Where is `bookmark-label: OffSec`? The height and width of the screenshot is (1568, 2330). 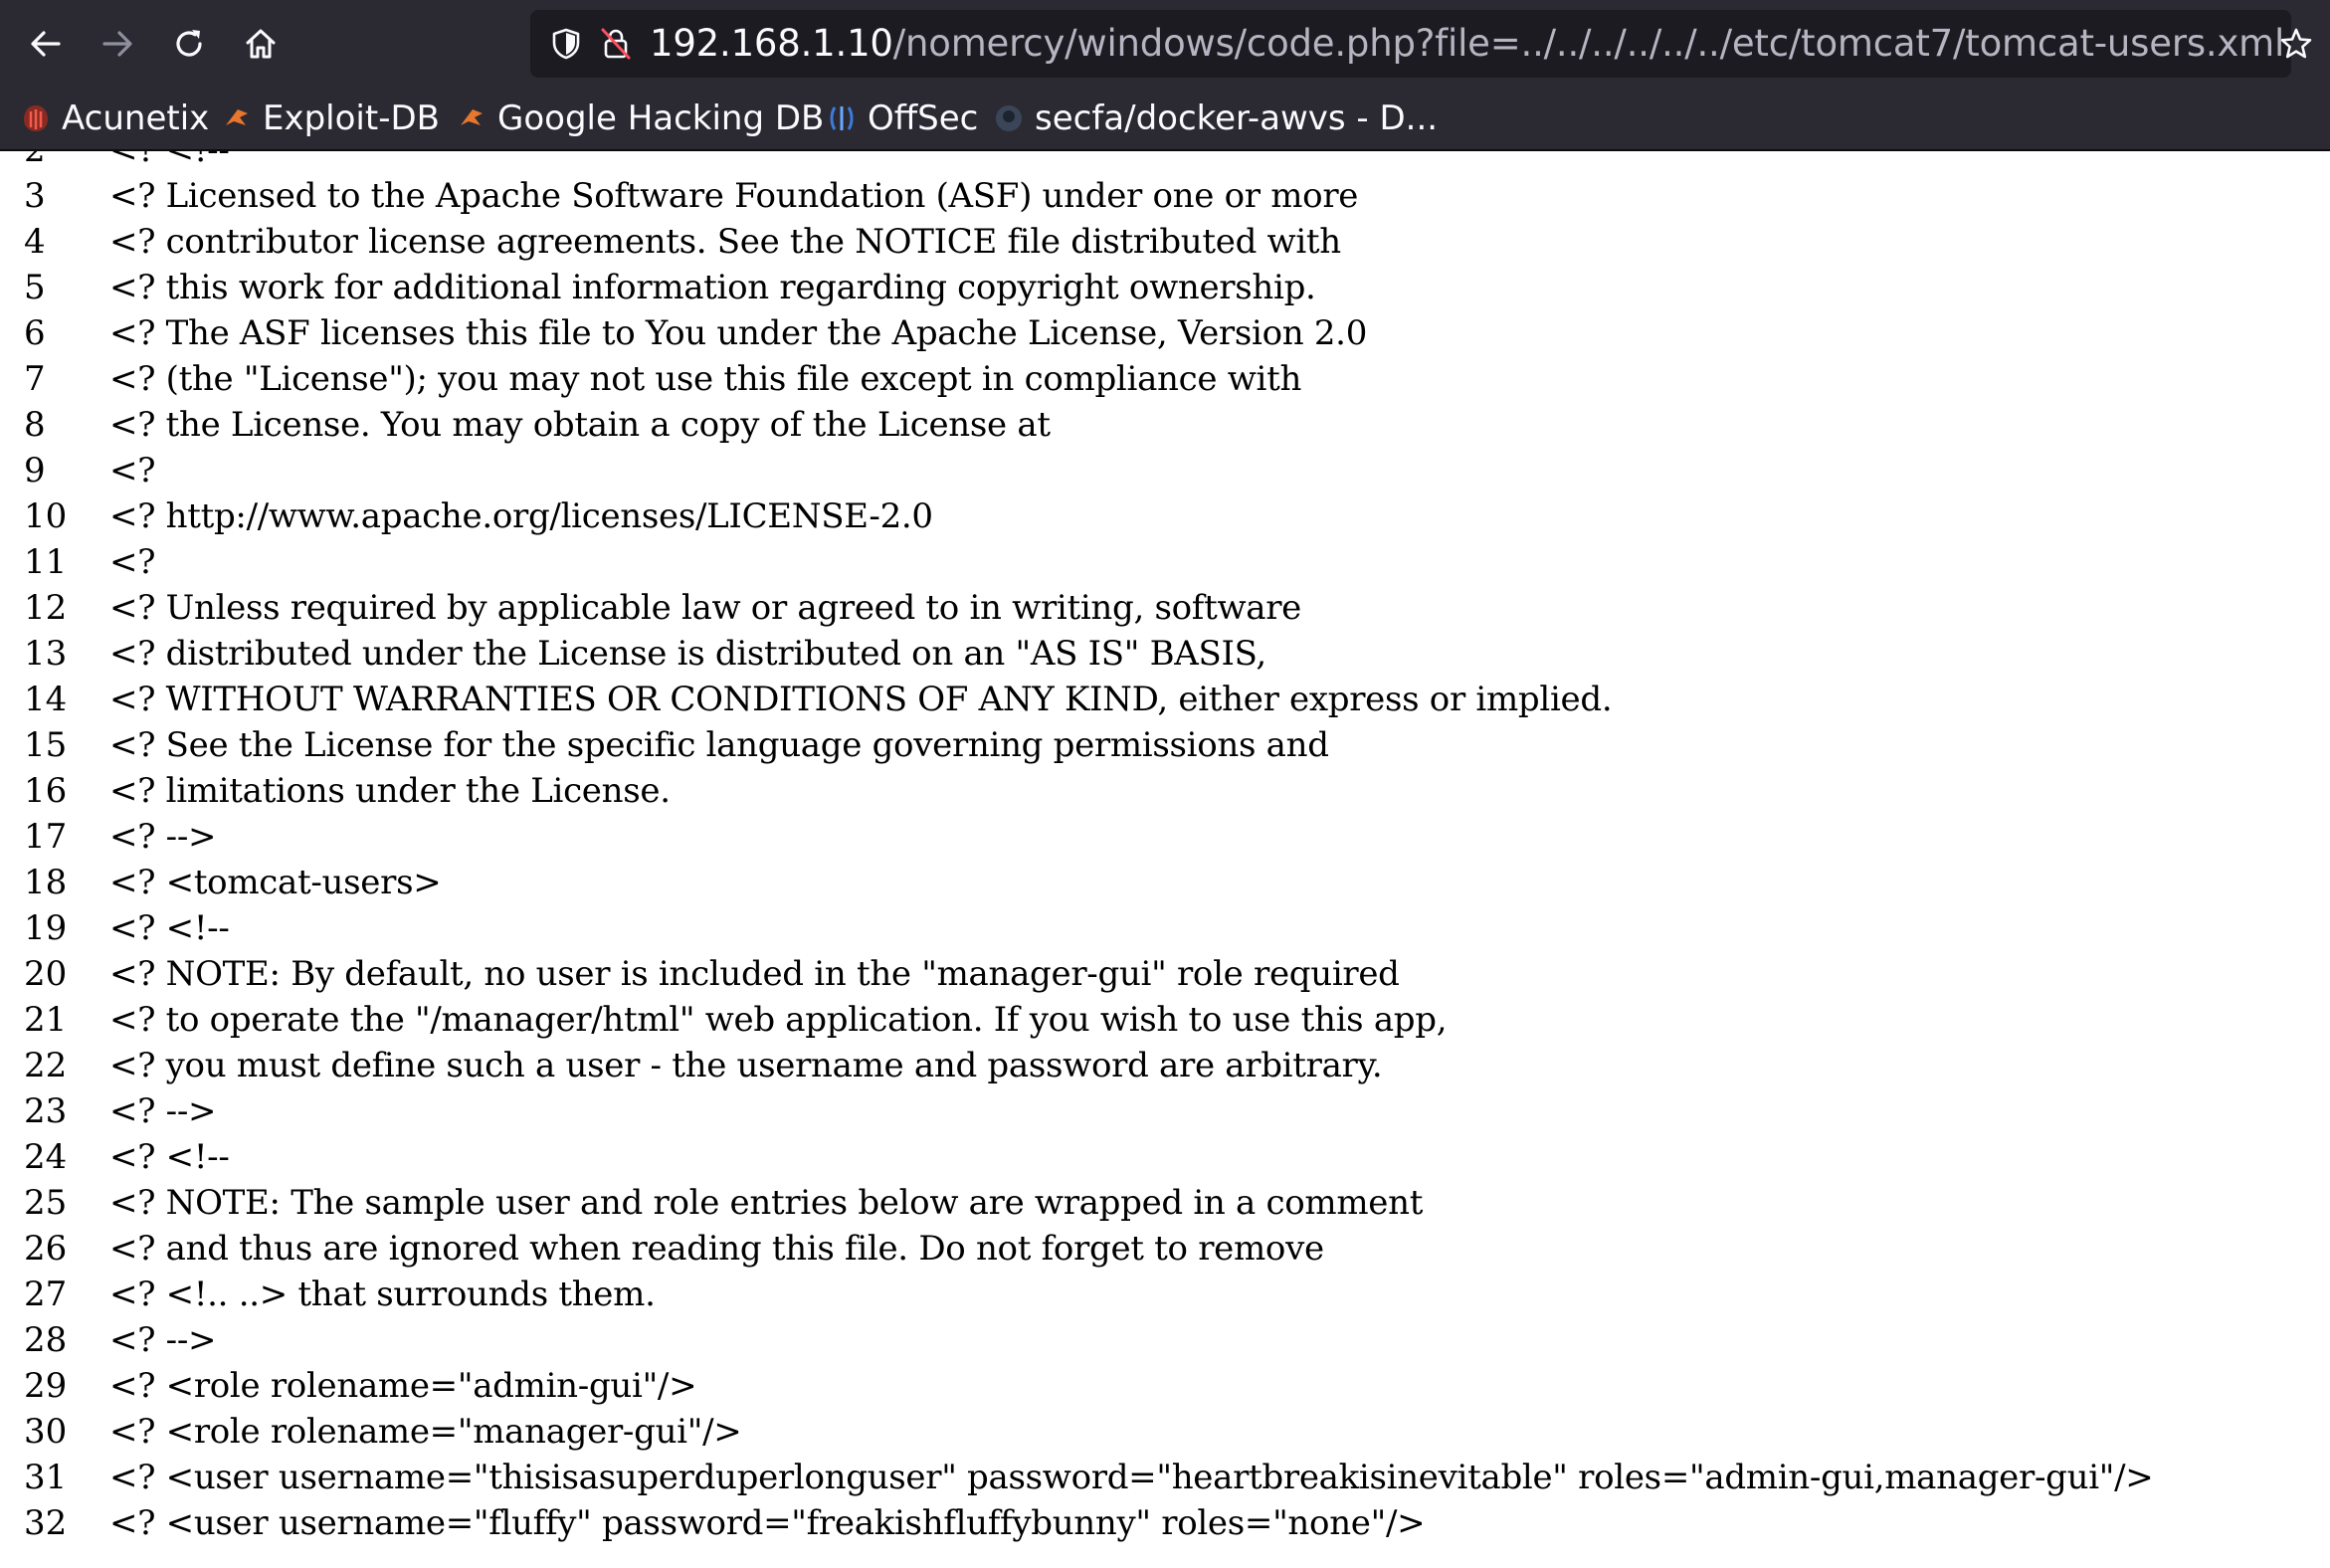
bookmark-label: OffSec is located at coordinates (923, 118).